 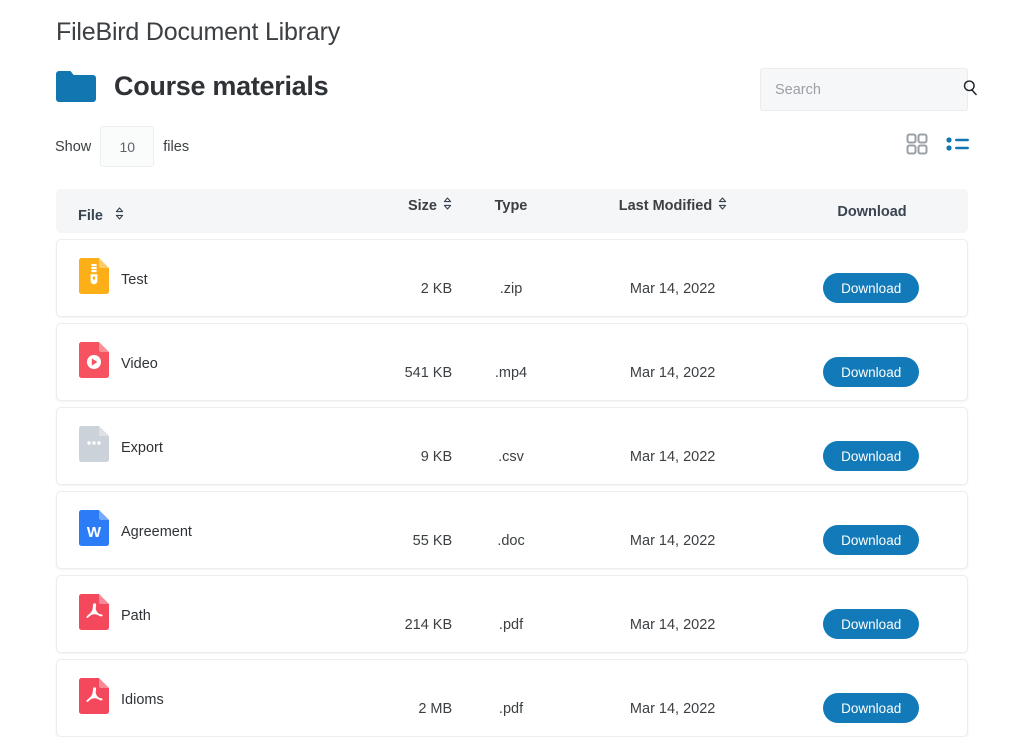 I want to click on grid-view-icon, so click(x=917, y=145).